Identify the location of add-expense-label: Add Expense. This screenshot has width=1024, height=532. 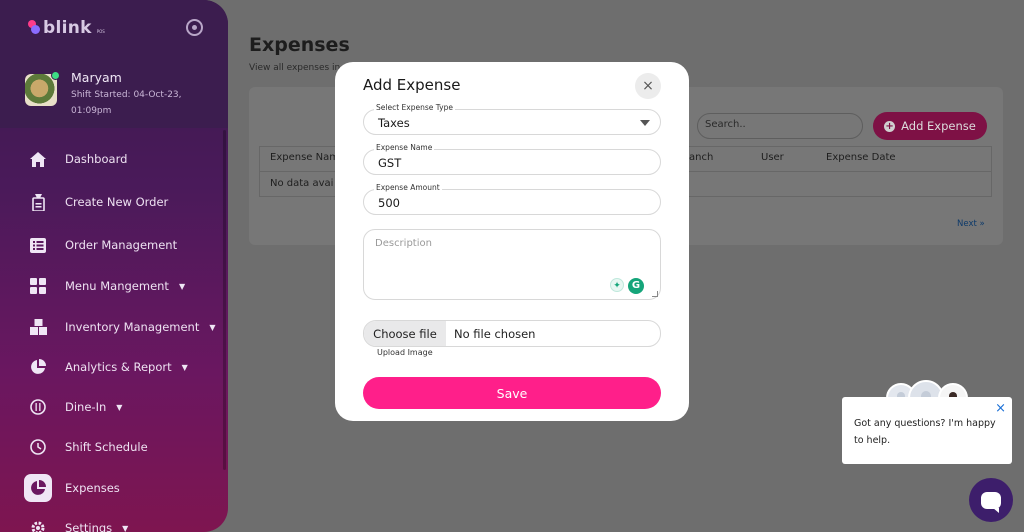
(938, 126).